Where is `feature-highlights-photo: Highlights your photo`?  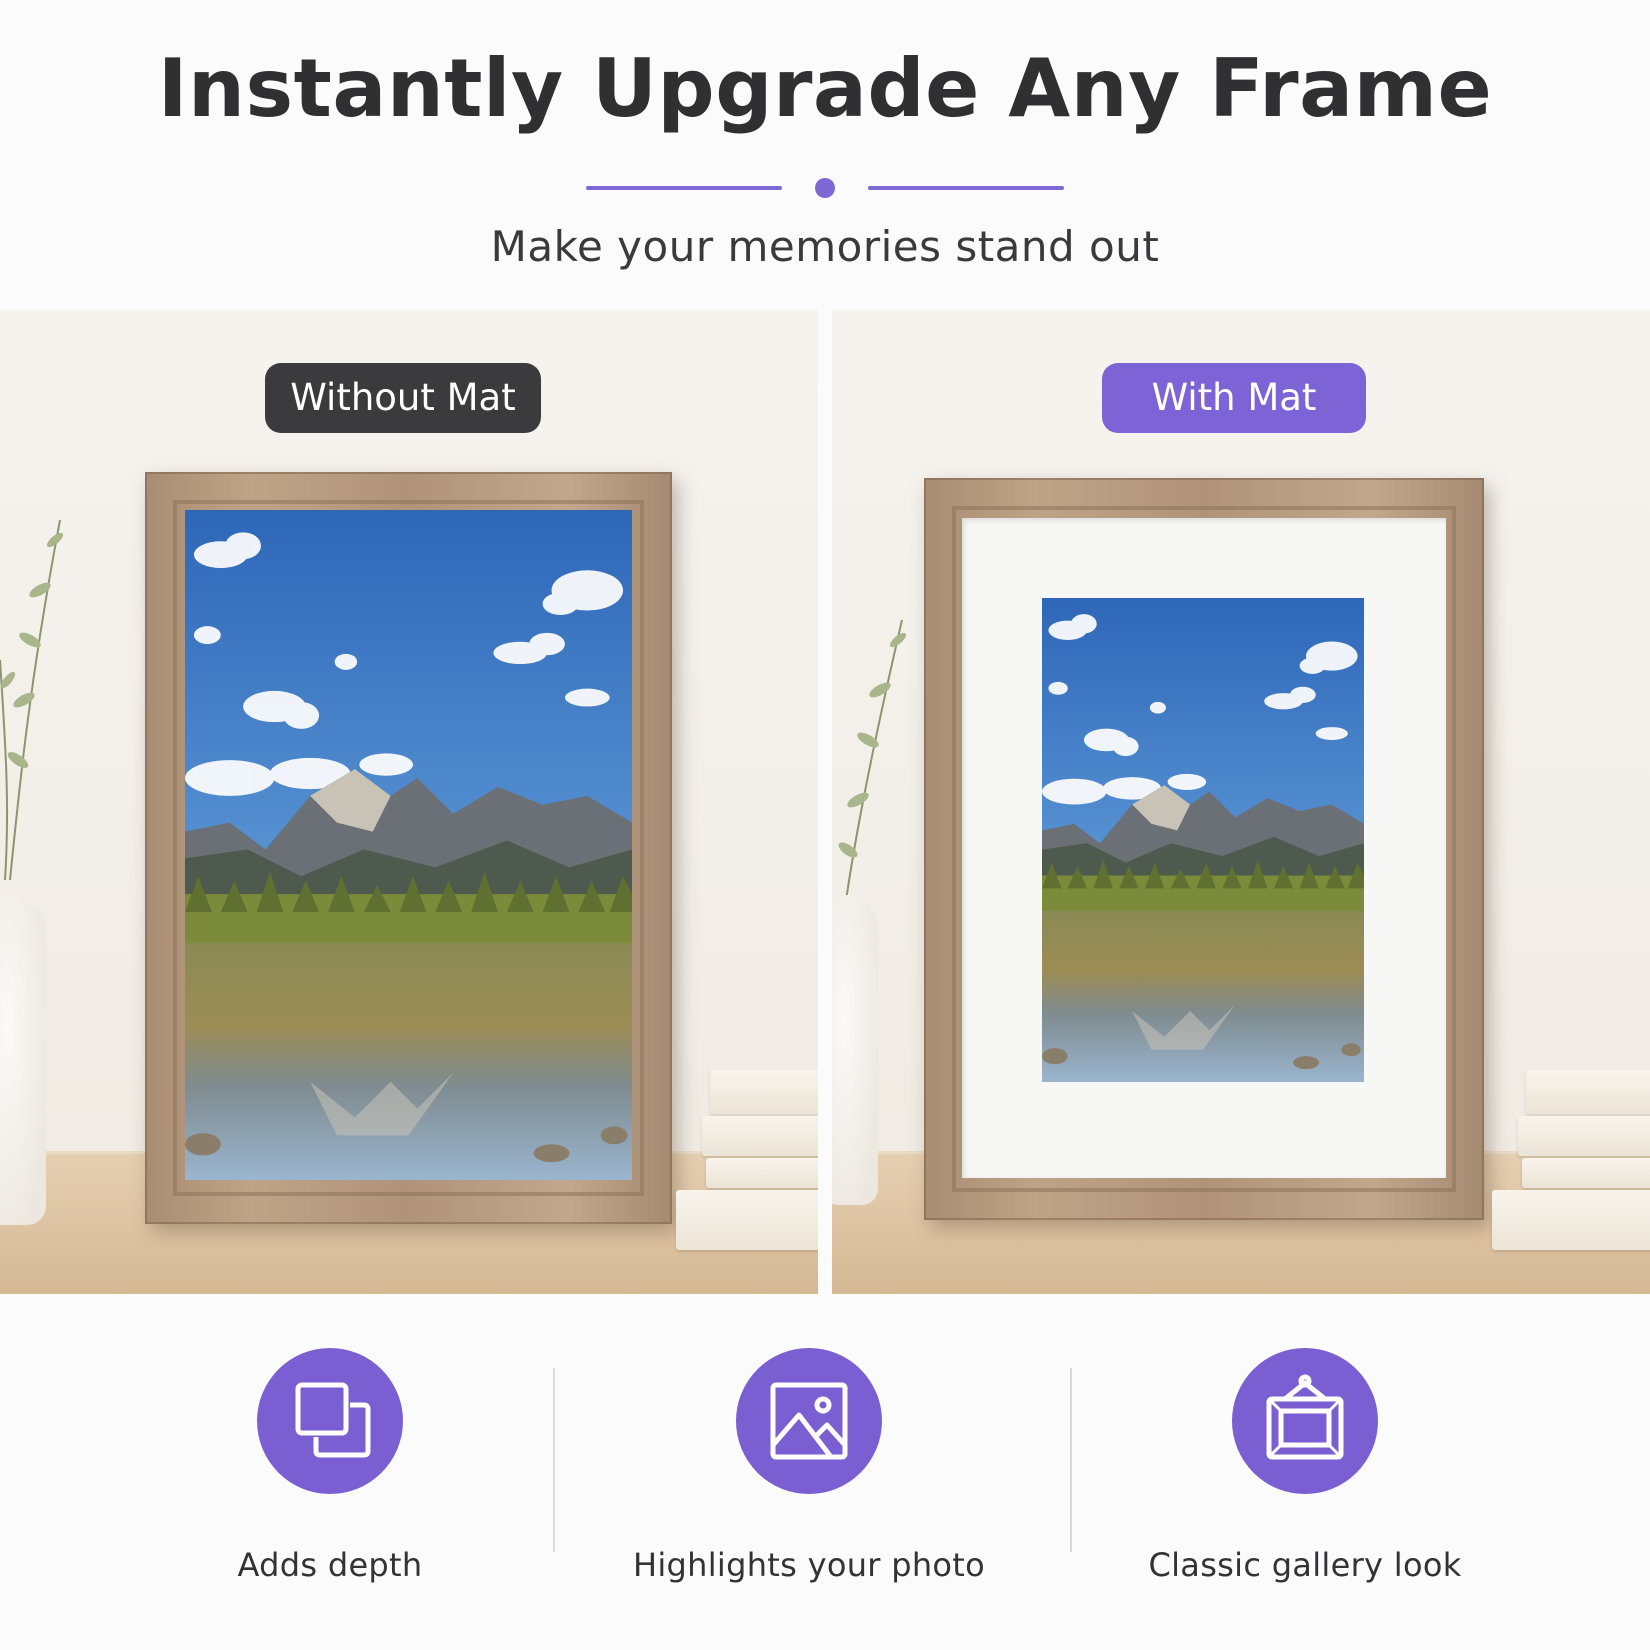
feature-highlights-photo: Highlights your photo is located at coordinates (809, 1466).